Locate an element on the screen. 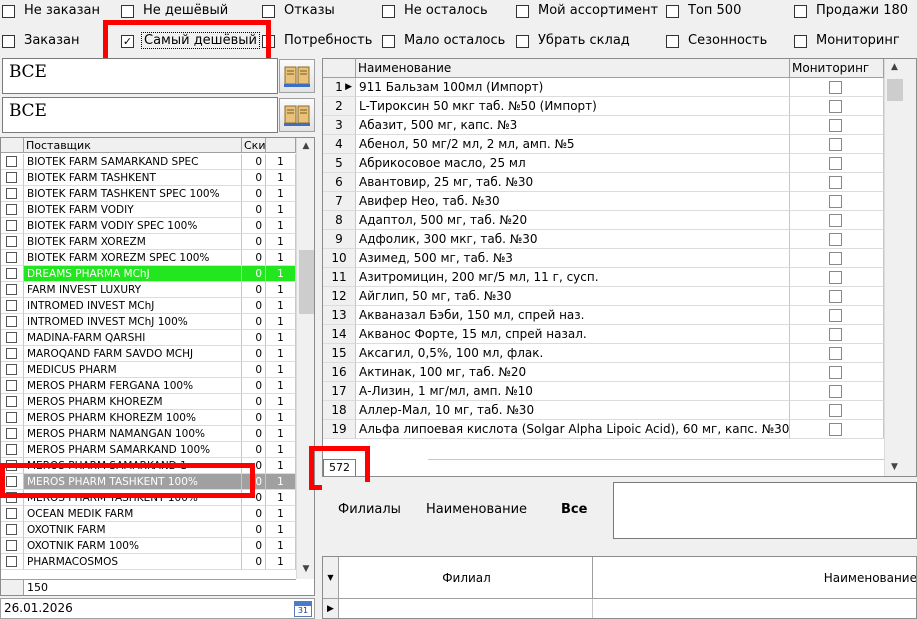 This screenshot has height=619, width=917. supplier-row: MEROS PHARM SAMARKAND 101 is located at coordinates (148, 466).